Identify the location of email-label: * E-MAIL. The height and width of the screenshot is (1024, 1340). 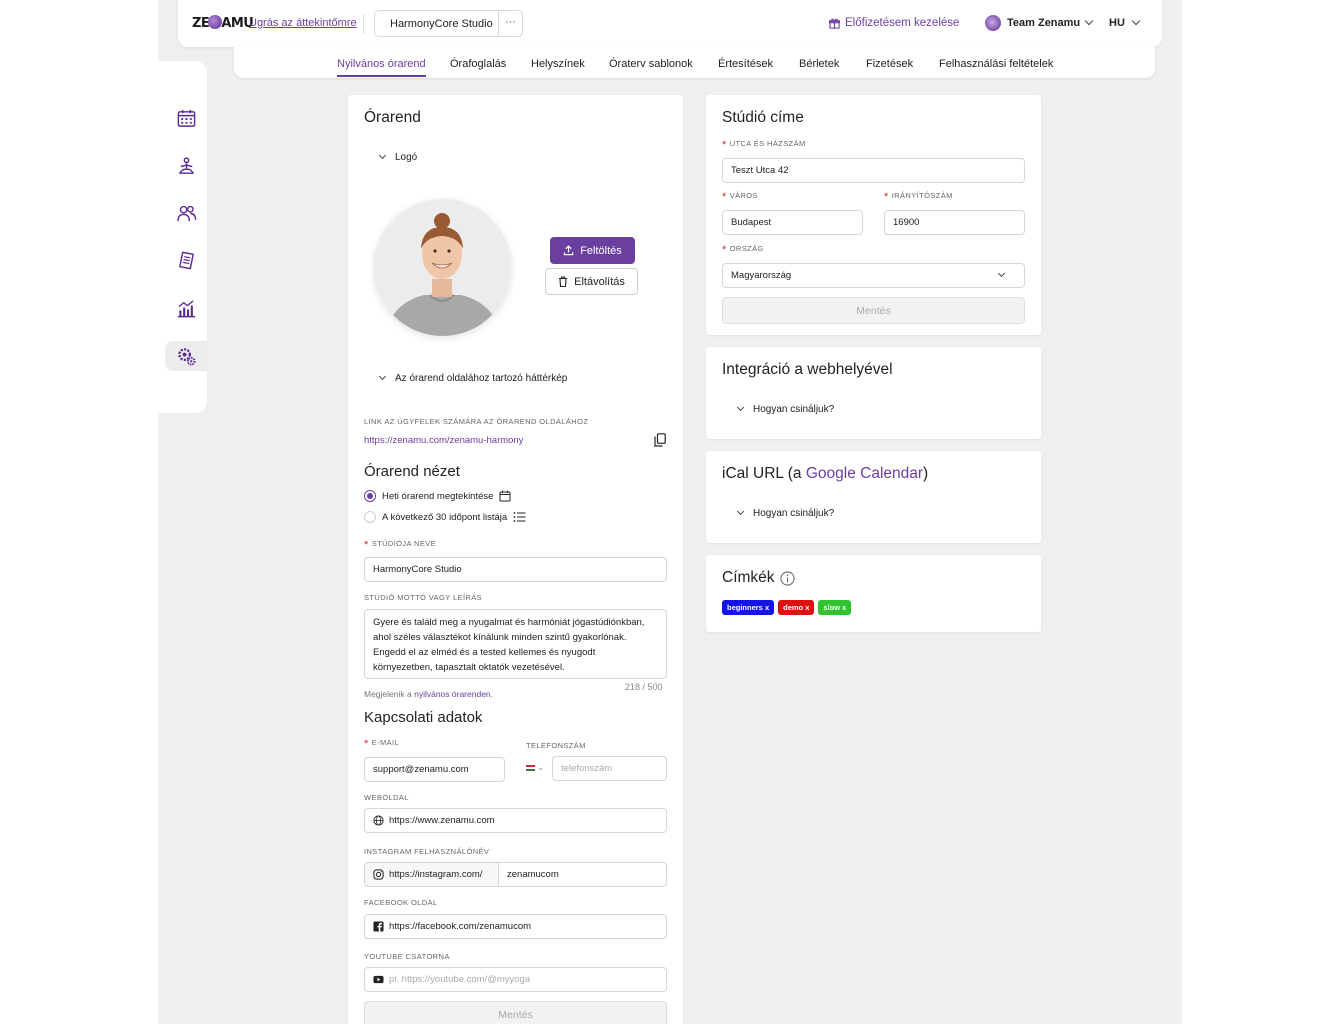
(382, 744).